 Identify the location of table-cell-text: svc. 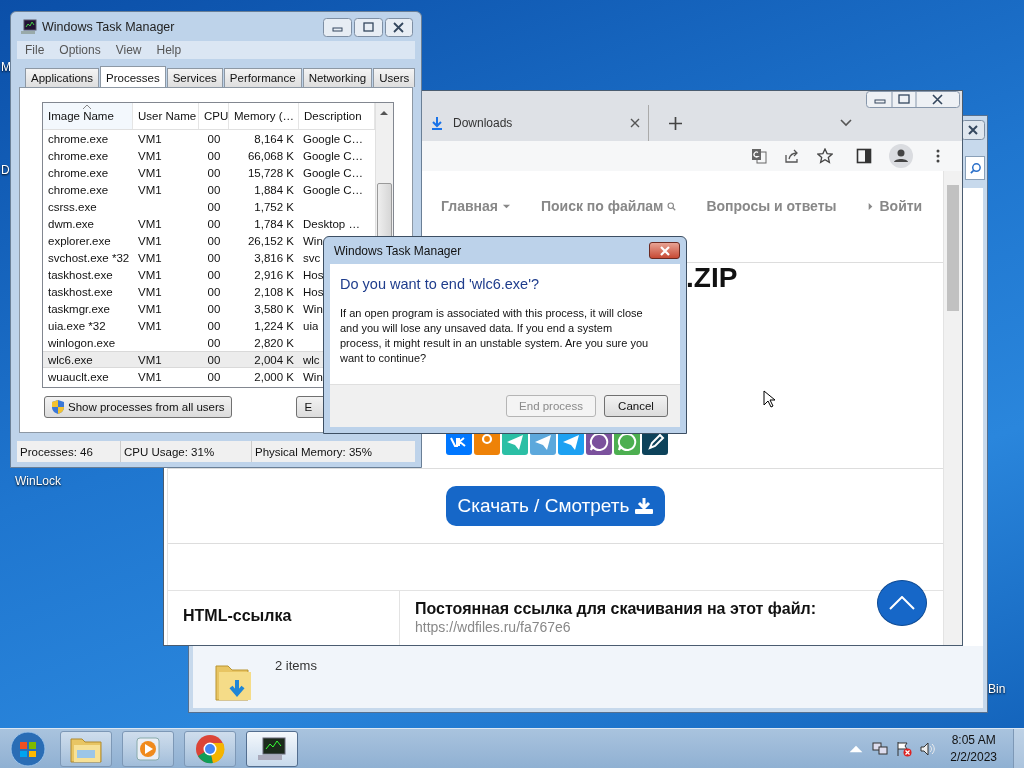
(311, 257).